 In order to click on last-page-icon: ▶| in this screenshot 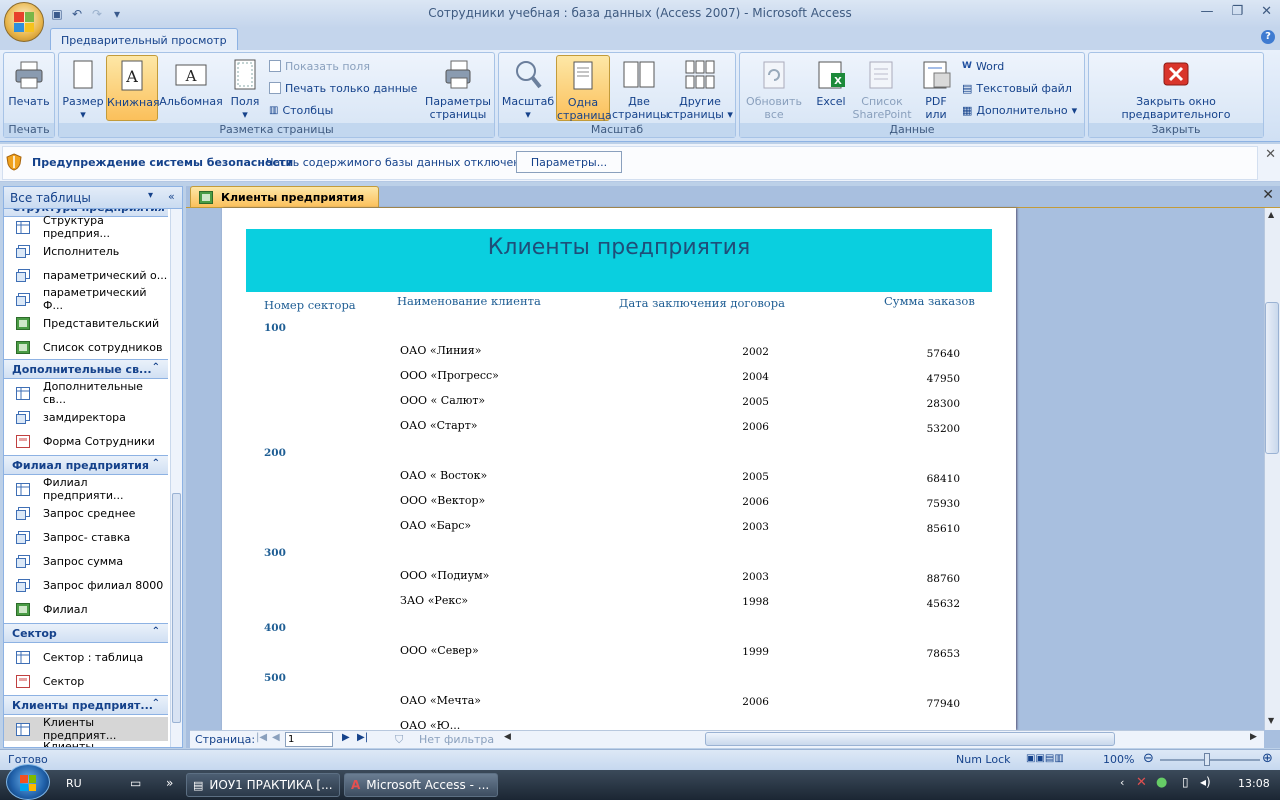, I will do `click(362, 737)`.